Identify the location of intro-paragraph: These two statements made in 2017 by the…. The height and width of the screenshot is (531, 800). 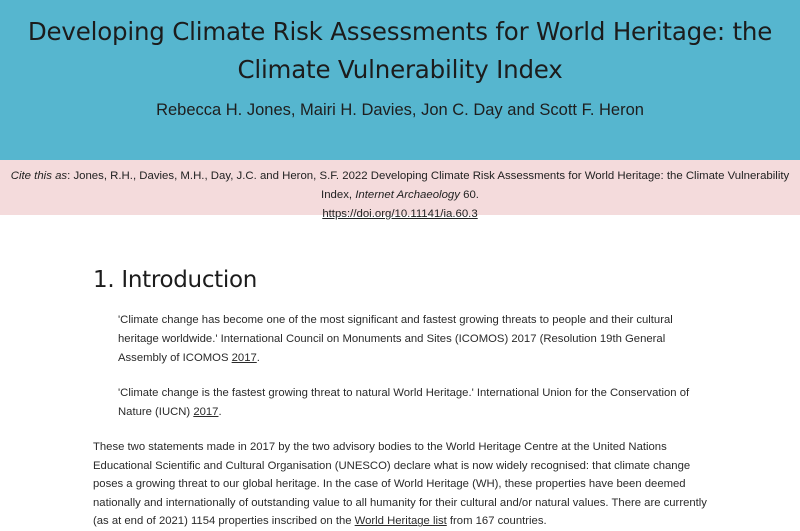
(400, 484).